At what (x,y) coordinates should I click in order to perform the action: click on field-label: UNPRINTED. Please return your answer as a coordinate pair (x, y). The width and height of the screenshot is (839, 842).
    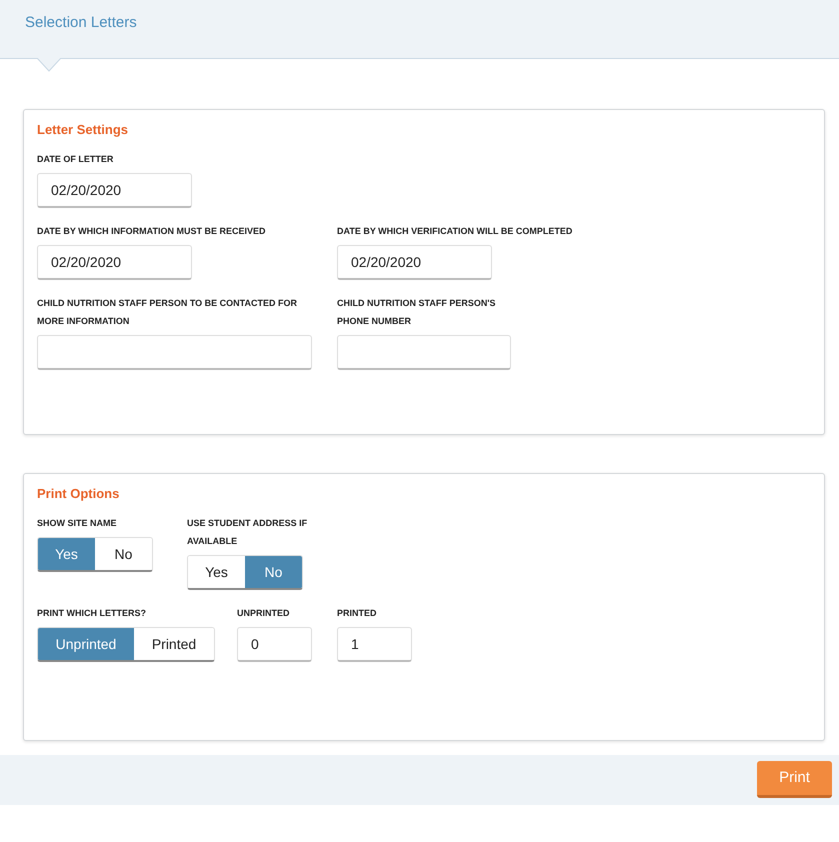
    Looking at the image, I should click on (264, 613).